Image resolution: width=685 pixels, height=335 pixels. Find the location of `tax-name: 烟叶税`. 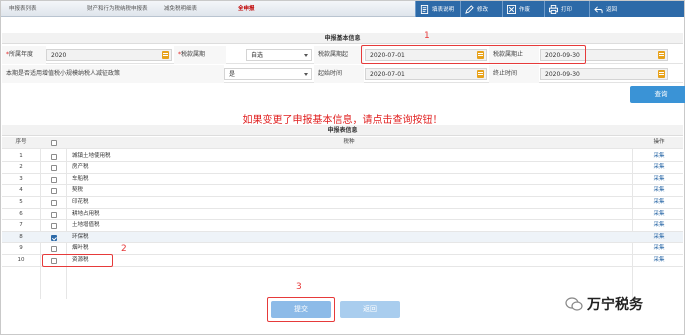

tax-name: 烟叶税 is located at coordinates (80, 248).